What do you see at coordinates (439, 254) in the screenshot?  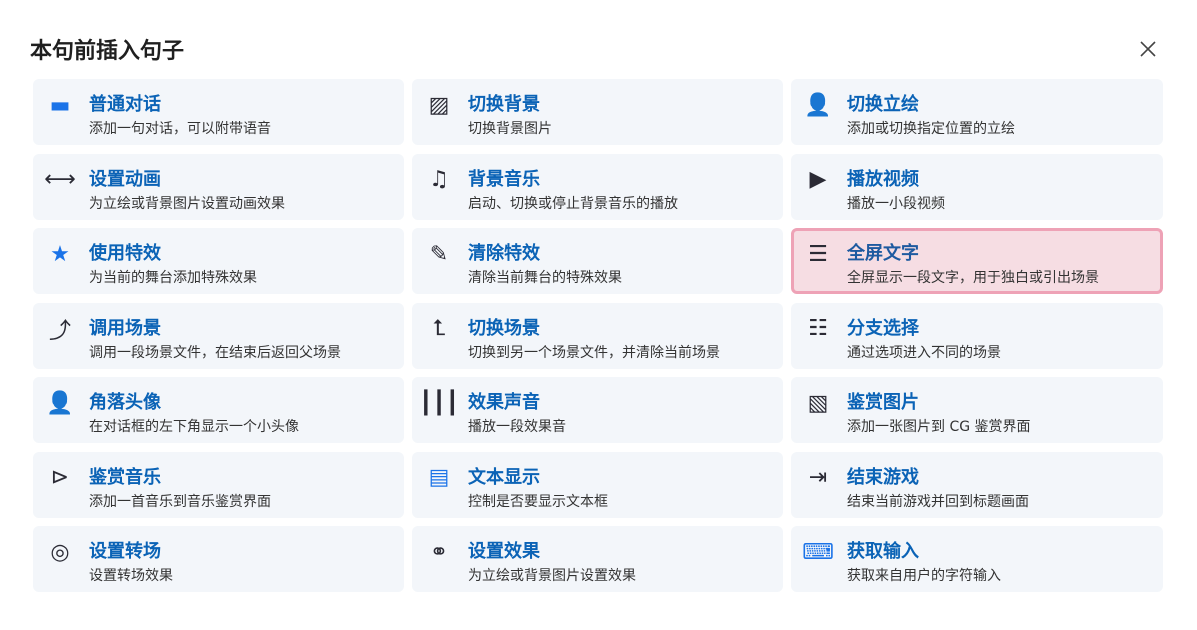 I see `eraser-icon: ✎` at bounding box center [439, 254].